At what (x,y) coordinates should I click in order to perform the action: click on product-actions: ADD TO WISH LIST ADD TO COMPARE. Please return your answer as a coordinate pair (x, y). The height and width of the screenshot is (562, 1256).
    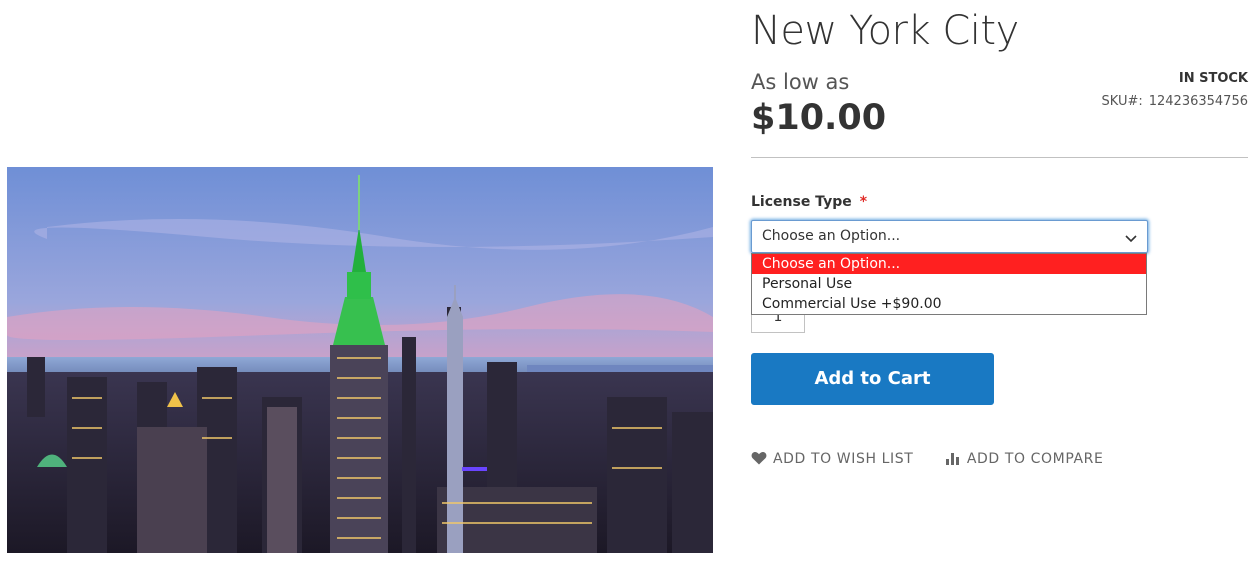
    Looking at the image, I should click on (927, 461).